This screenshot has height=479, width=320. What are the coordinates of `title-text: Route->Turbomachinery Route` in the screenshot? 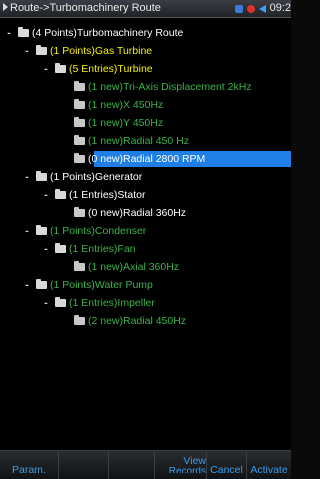 It's located at (85, 8).